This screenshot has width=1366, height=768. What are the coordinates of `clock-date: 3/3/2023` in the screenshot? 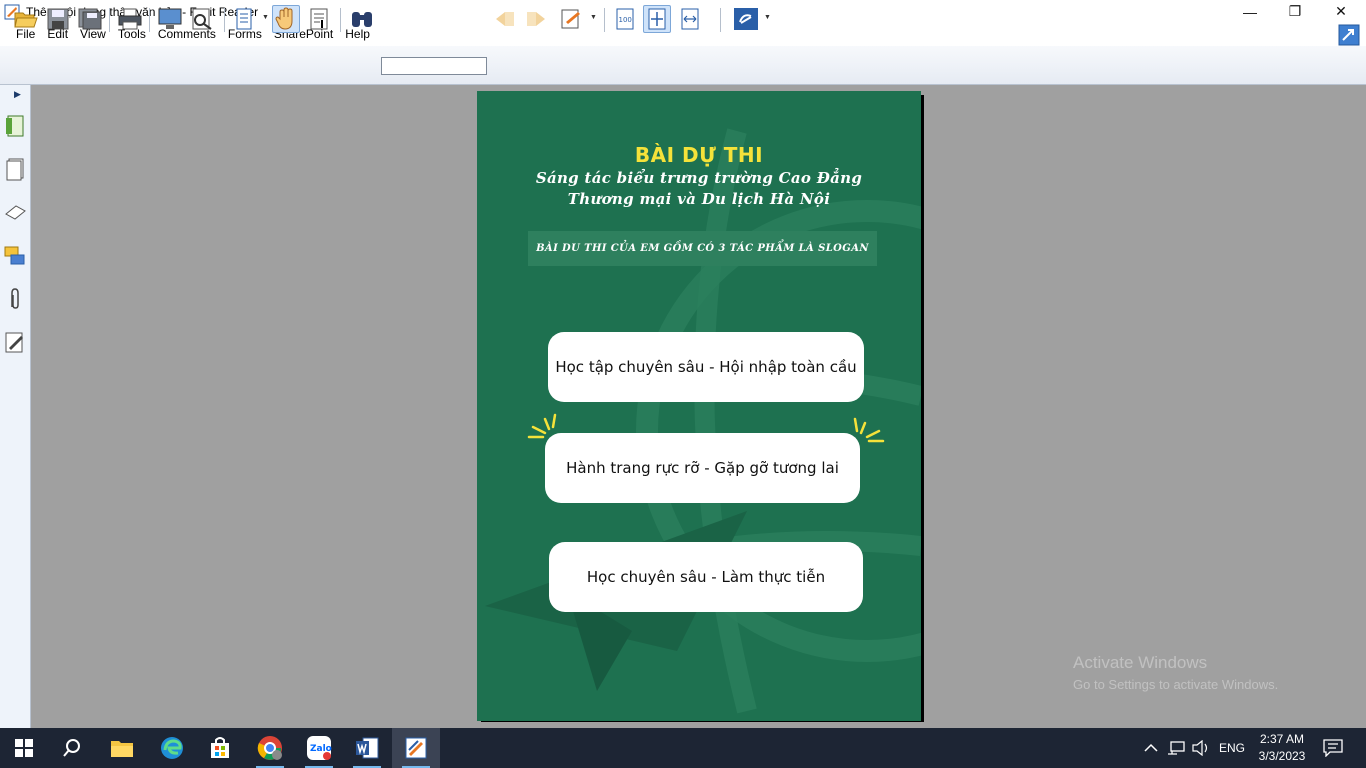 It's located at (1282, 756).